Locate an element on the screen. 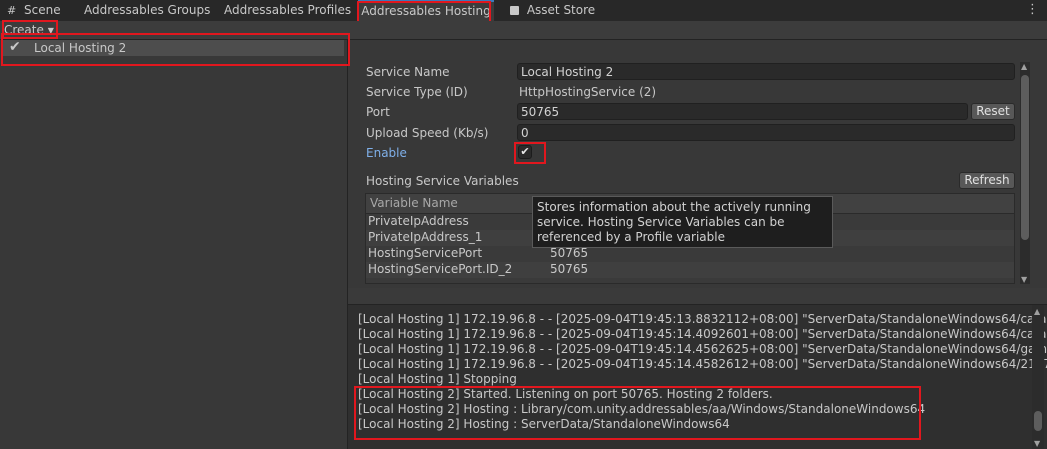 Image resolution: width=1047 pixels, height=449 pixels. variable-name: PrivateIpAddress_1 is located at coordinates (425, 237).